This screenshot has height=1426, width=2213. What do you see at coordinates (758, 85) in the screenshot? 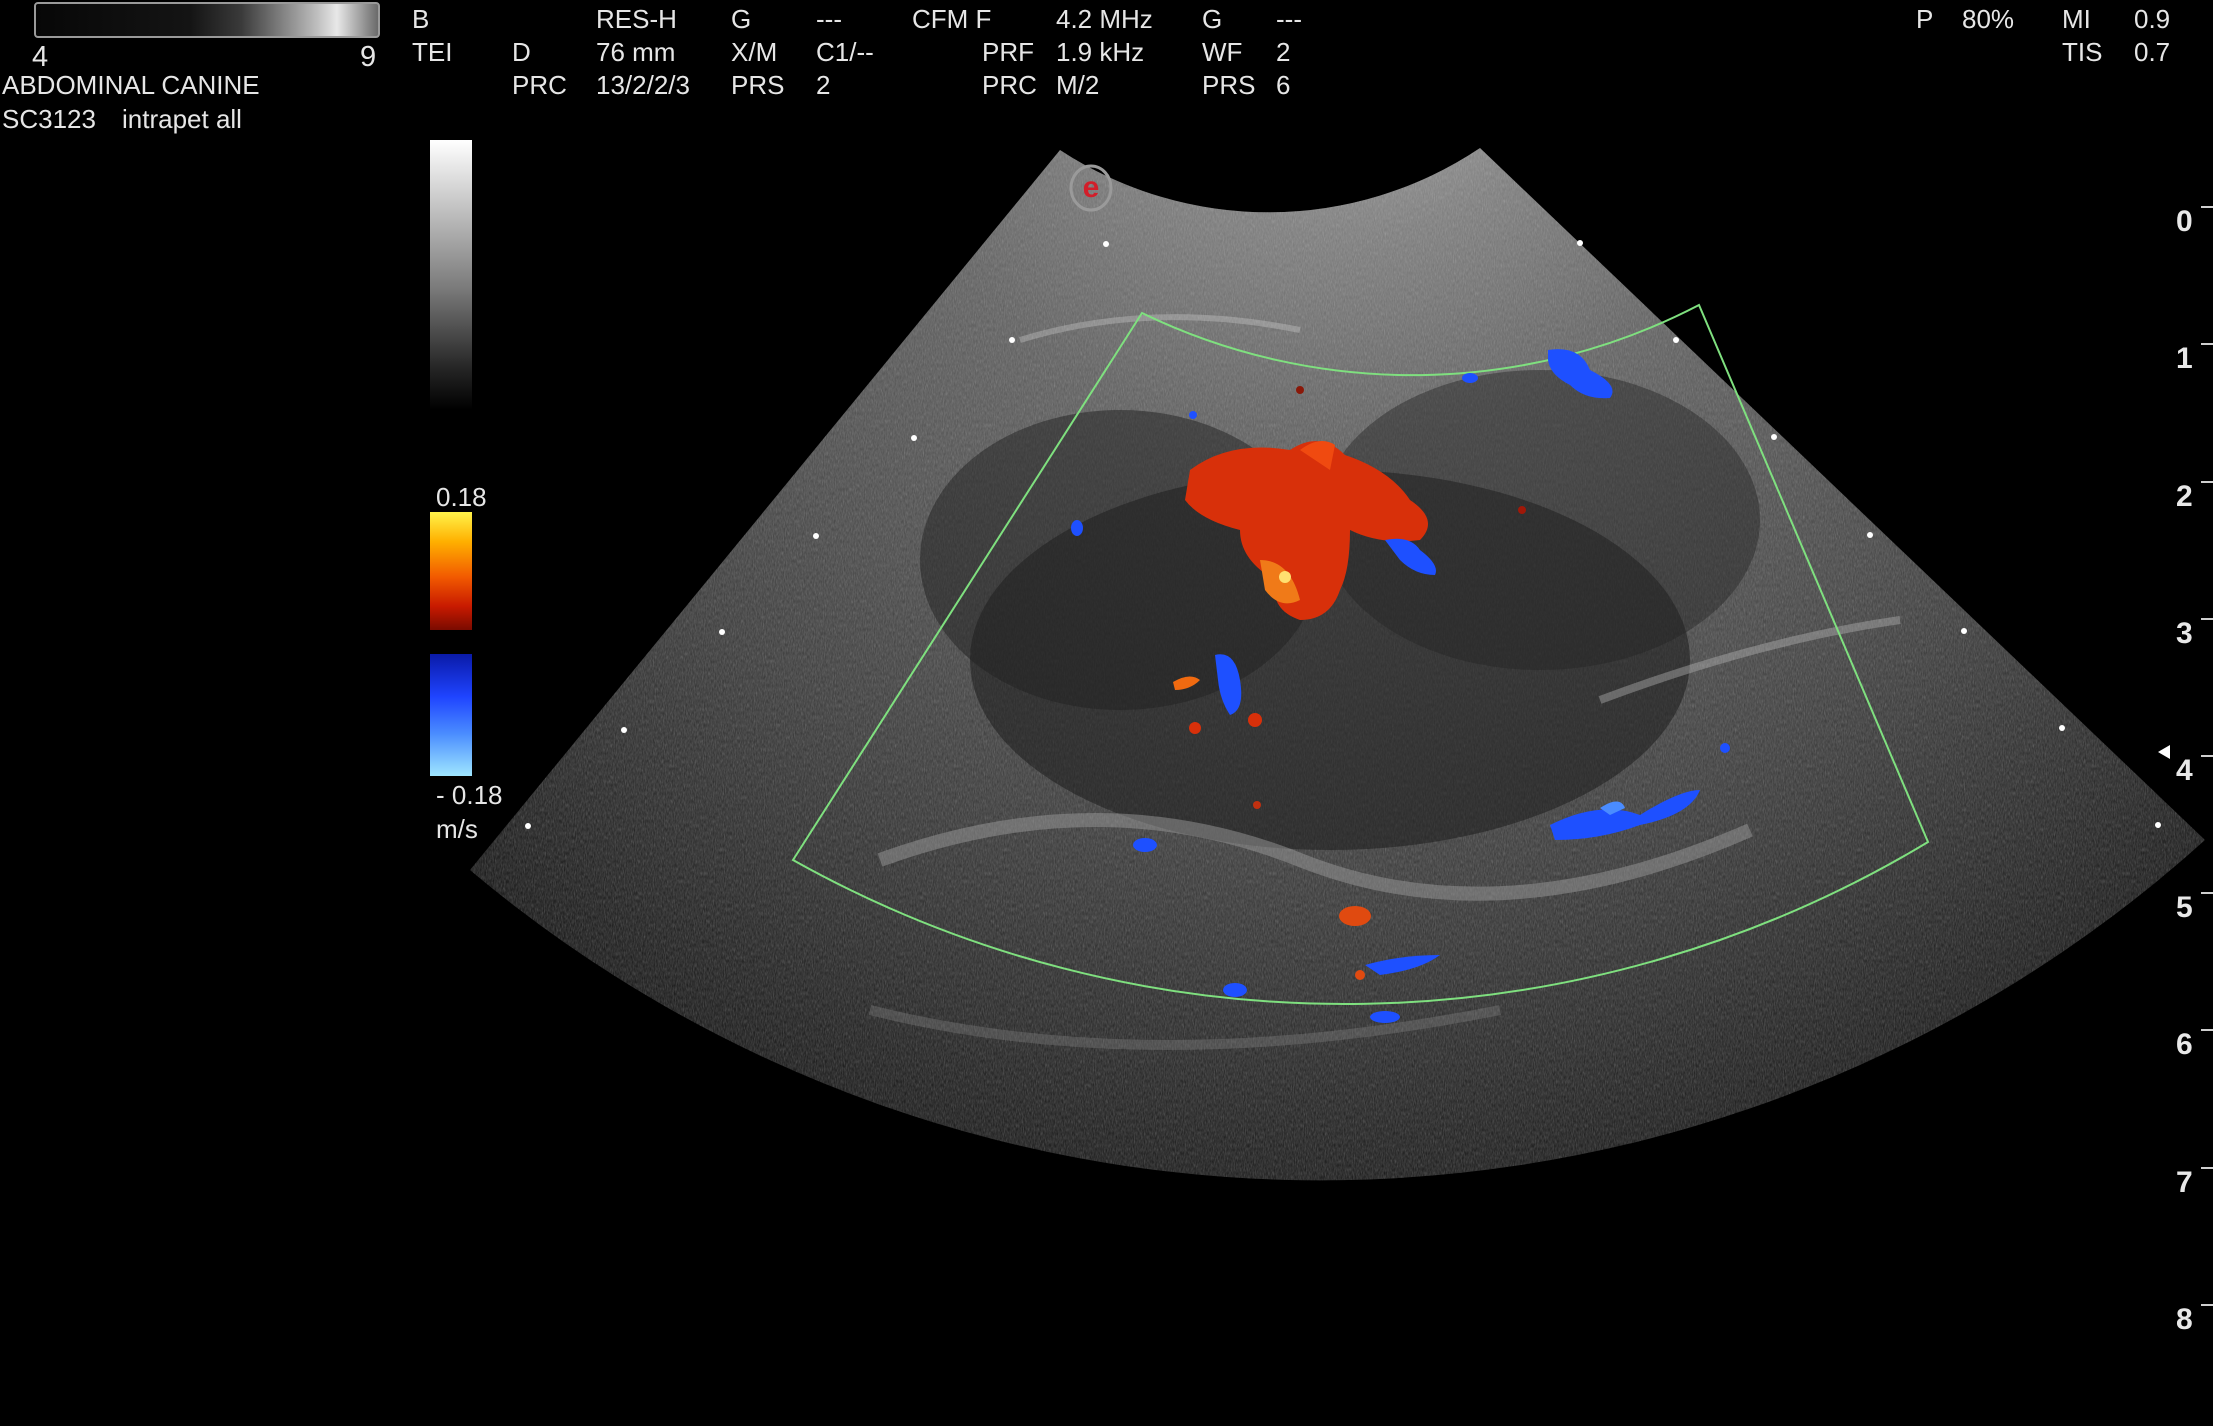
I see `b-prs-label: PRS` at bounding box center [758, 85].